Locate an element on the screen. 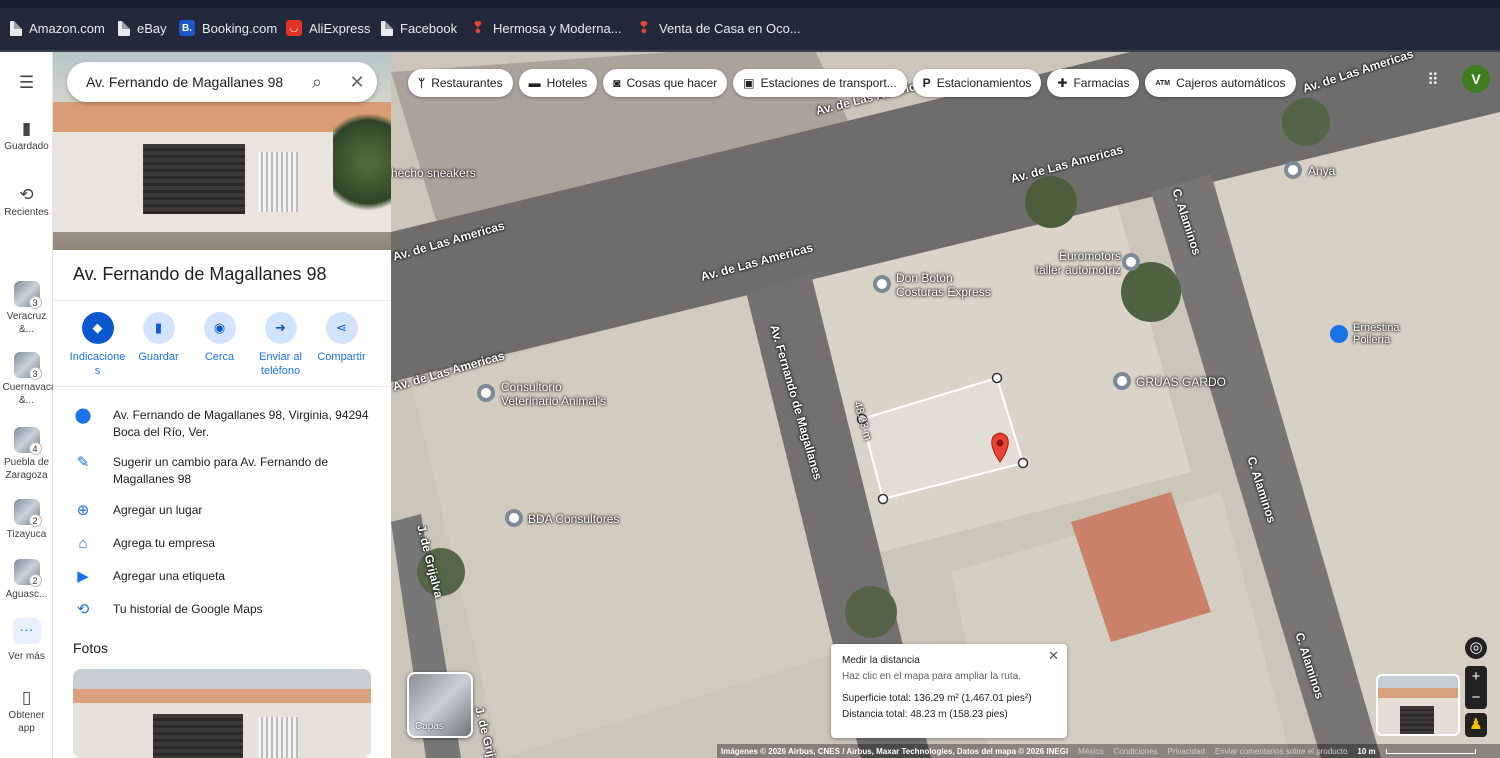 The height and width of the screenshot is (758, 1500). booking-icon: B. is located at coordinates (187, 28).